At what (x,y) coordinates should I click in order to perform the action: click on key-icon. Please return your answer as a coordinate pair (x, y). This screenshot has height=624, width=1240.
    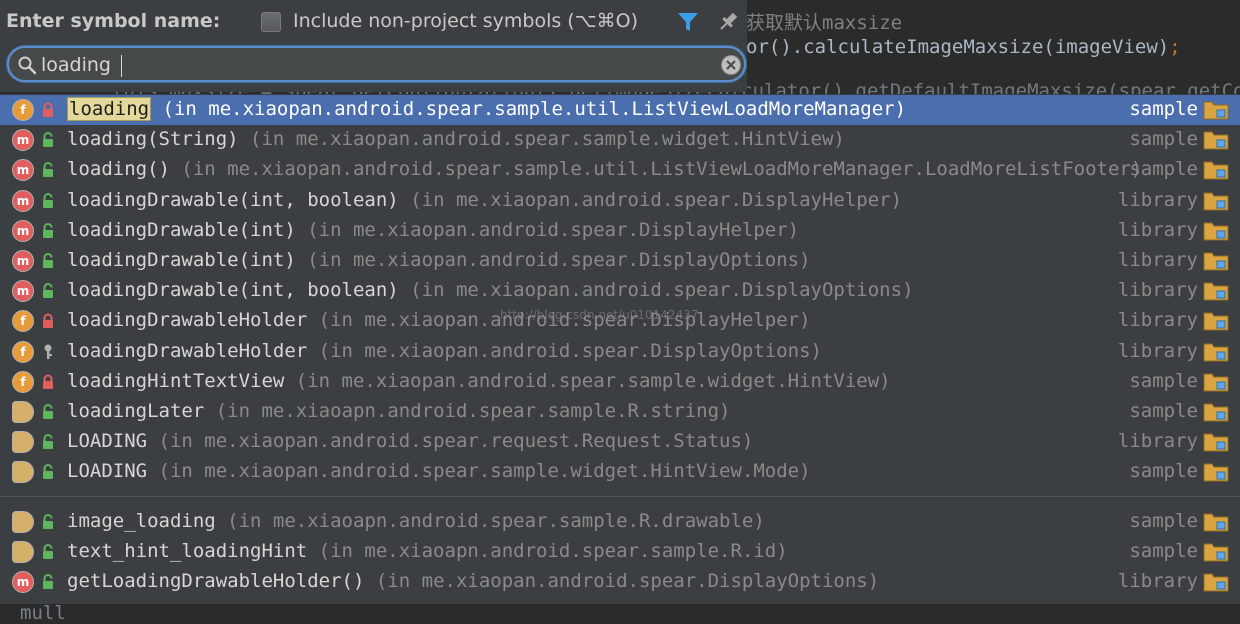
    Looking at the image, I should click on (48, 351).